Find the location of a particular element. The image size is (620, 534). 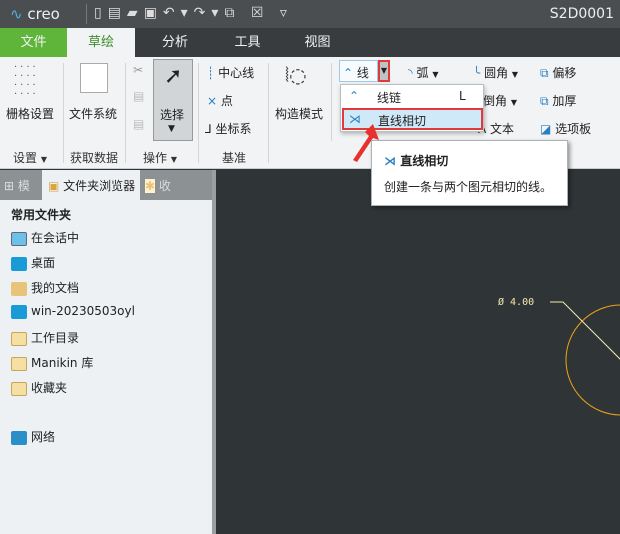

line-tangent-label: 直线相切 is located at coordinates (402, 121).